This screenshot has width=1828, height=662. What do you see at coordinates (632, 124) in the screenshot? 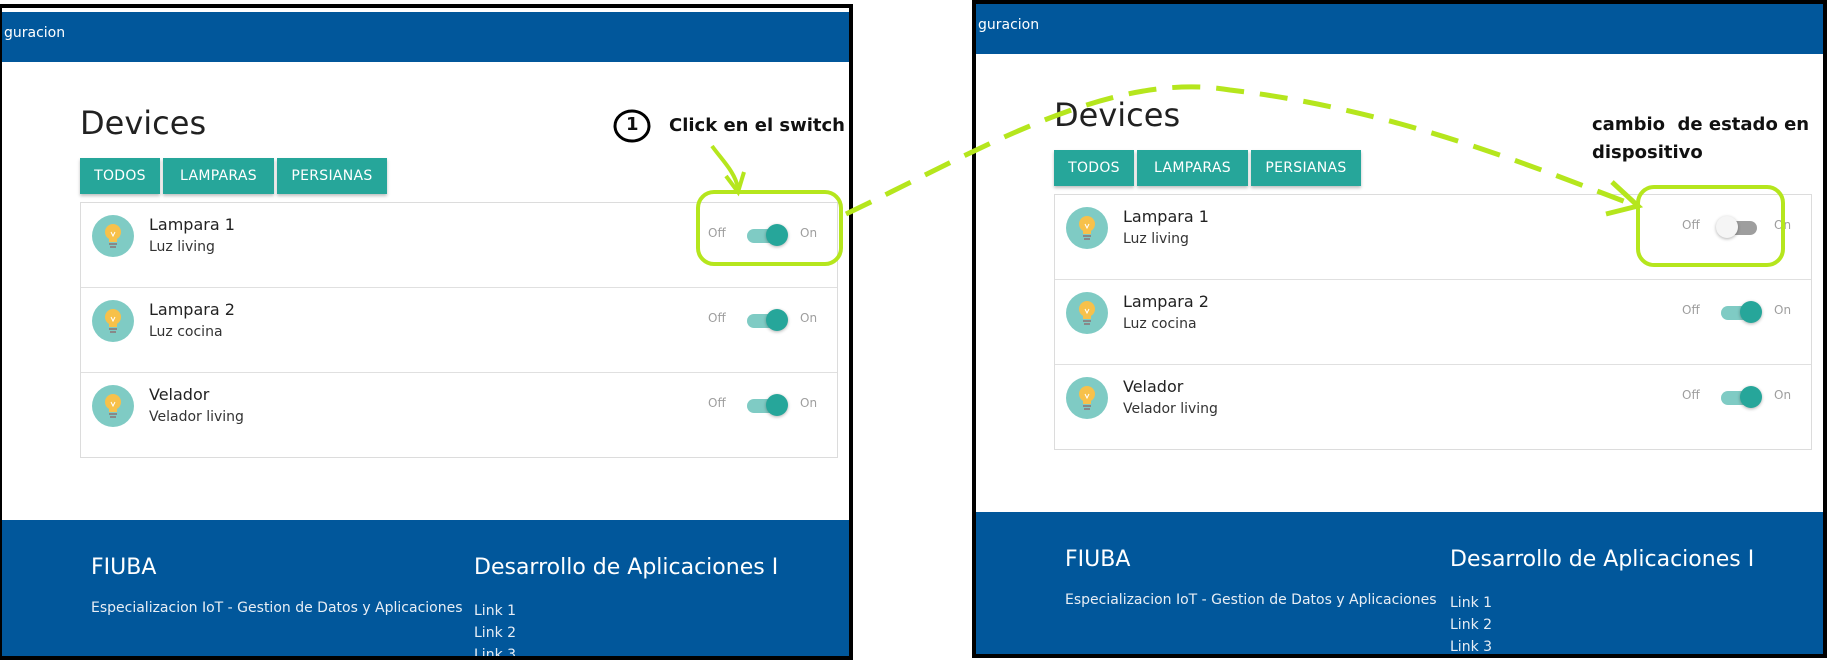
I see `step-number-text: 1` at bounding box center [632, 124].